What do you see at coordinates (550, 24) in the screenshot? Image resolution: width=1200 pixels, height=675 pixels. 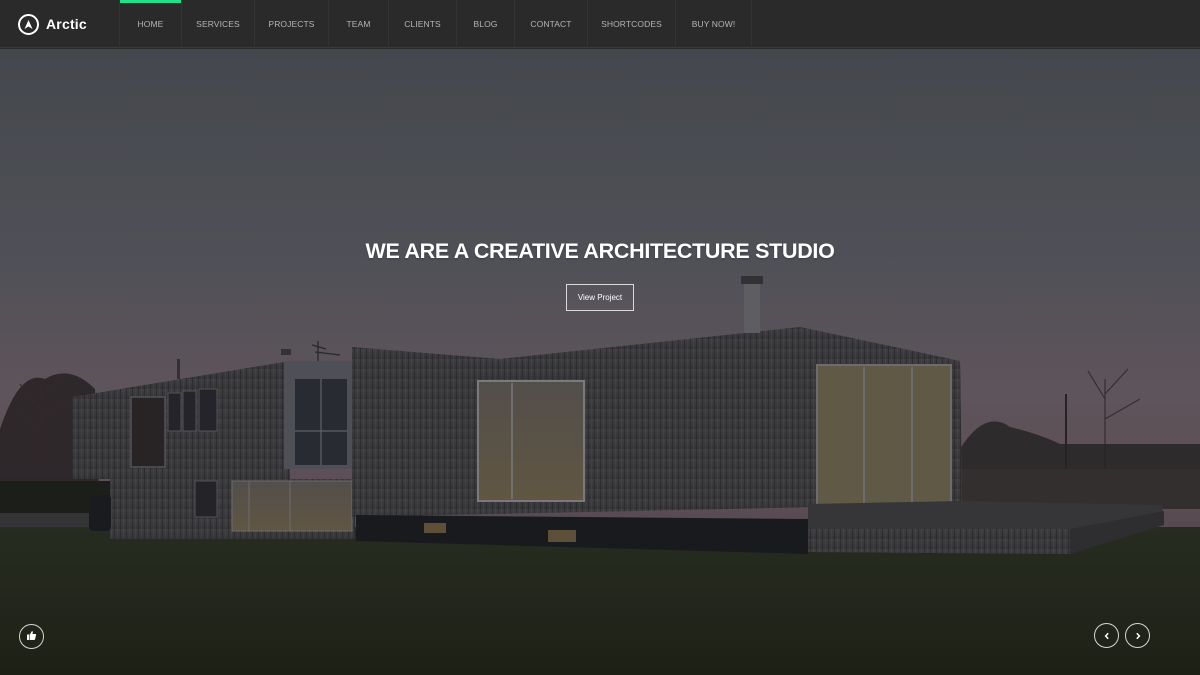 I see `nav-item-contact: Contact` at bounding box center [550, 24].